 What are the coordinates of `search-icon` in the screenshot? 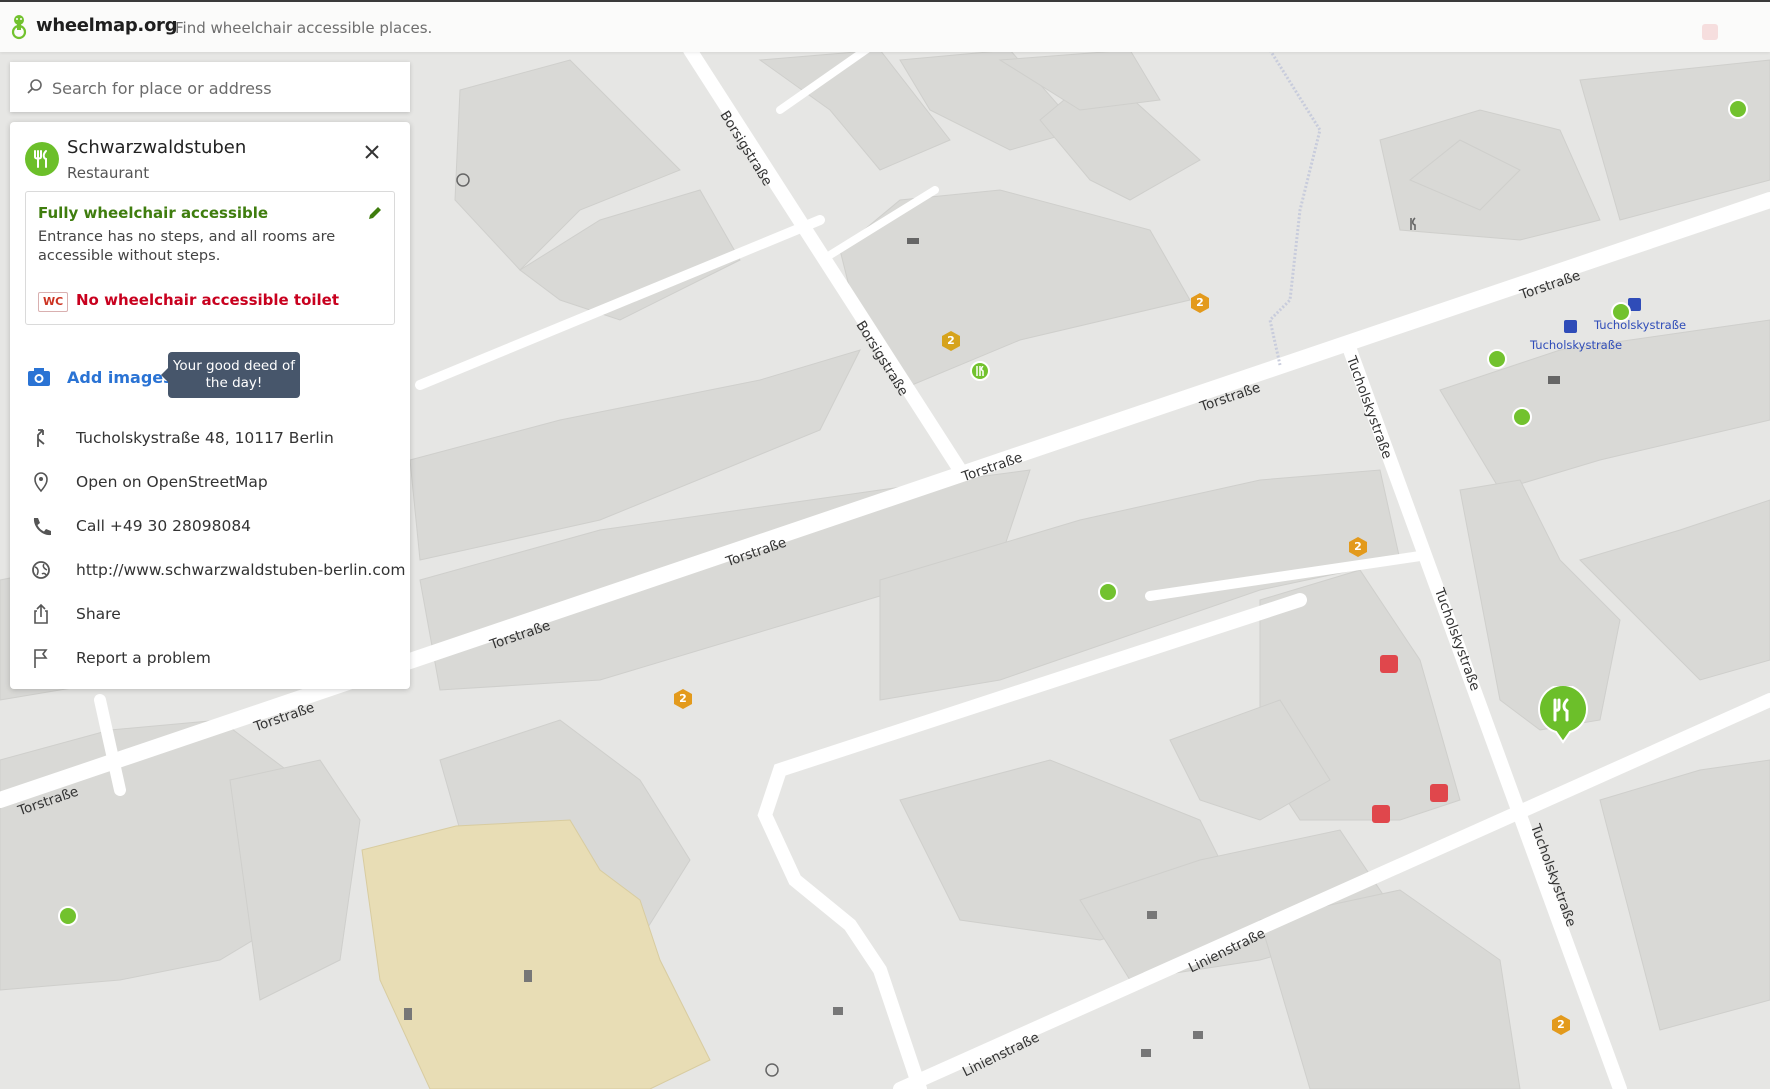 It's located at (34, 86).